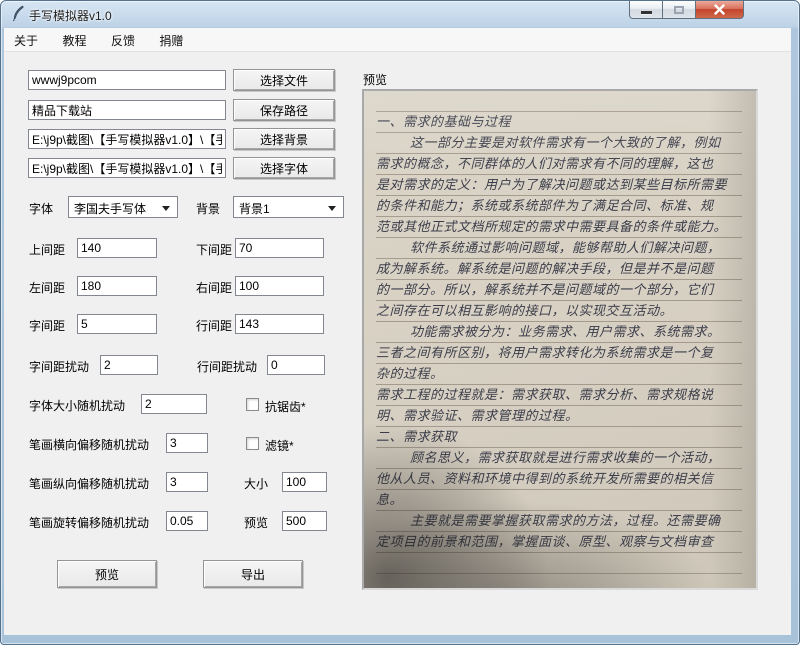 The height and width of the screenshot is (645, 800). What do you see at coordinates (89, 484) in the screenshot?
I see `stroke-vertical-perturb-label: 笔画纵向偏移随机扰动` at bounding box center [89, 484].